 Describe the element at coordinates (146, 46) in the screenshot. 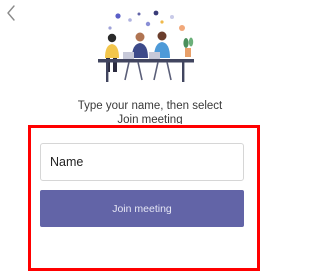

I see `people-meeting-illustration` at that location.